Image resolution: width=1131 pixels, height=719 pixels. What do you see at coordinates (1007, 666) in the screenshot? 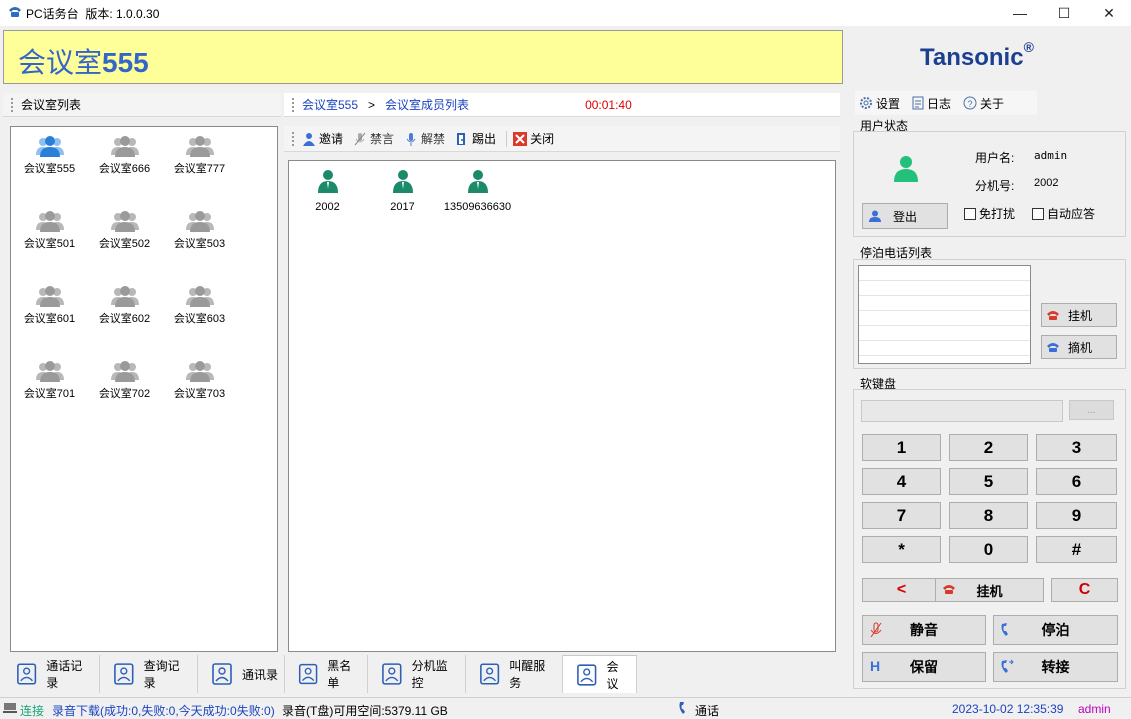
I see `phone-transfer-icon` at bounding box center [1007, 666].